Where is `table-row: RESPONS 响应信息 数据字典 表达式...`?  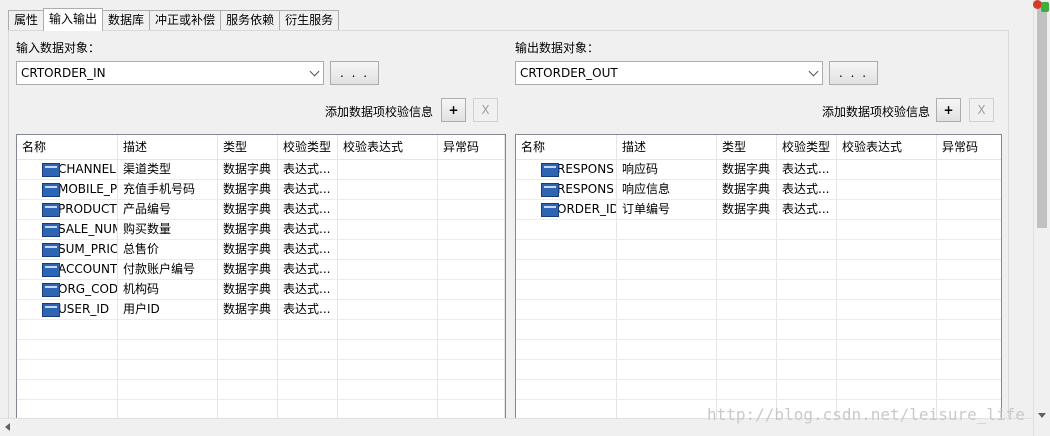
table-row: RESPONS 响应信息 数据字典 表达式... is located at coordinates (758, 190).